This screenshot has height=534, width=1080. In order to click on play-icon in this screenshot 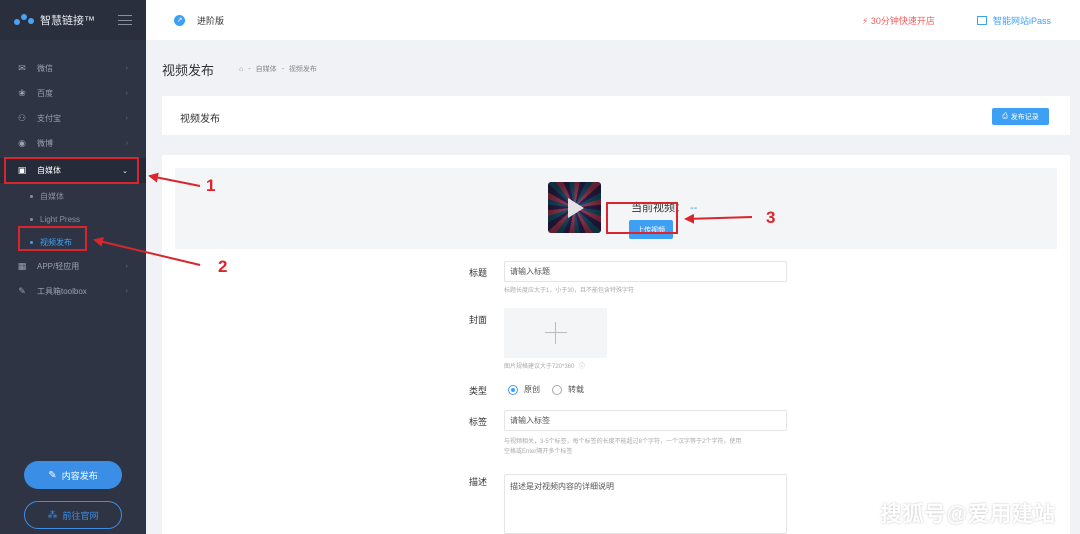, I will do `click(576, 208)`.